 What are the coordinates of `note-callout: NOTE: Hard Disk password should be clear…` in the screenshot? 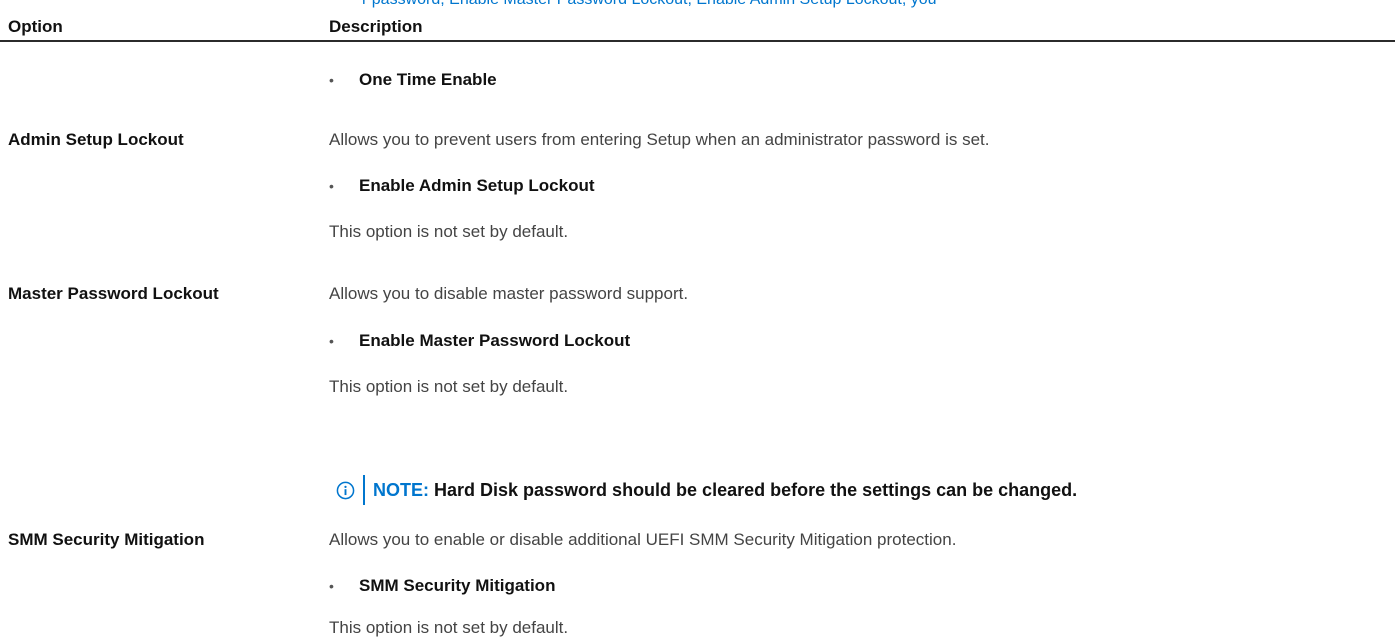 It's located at (706, 490).